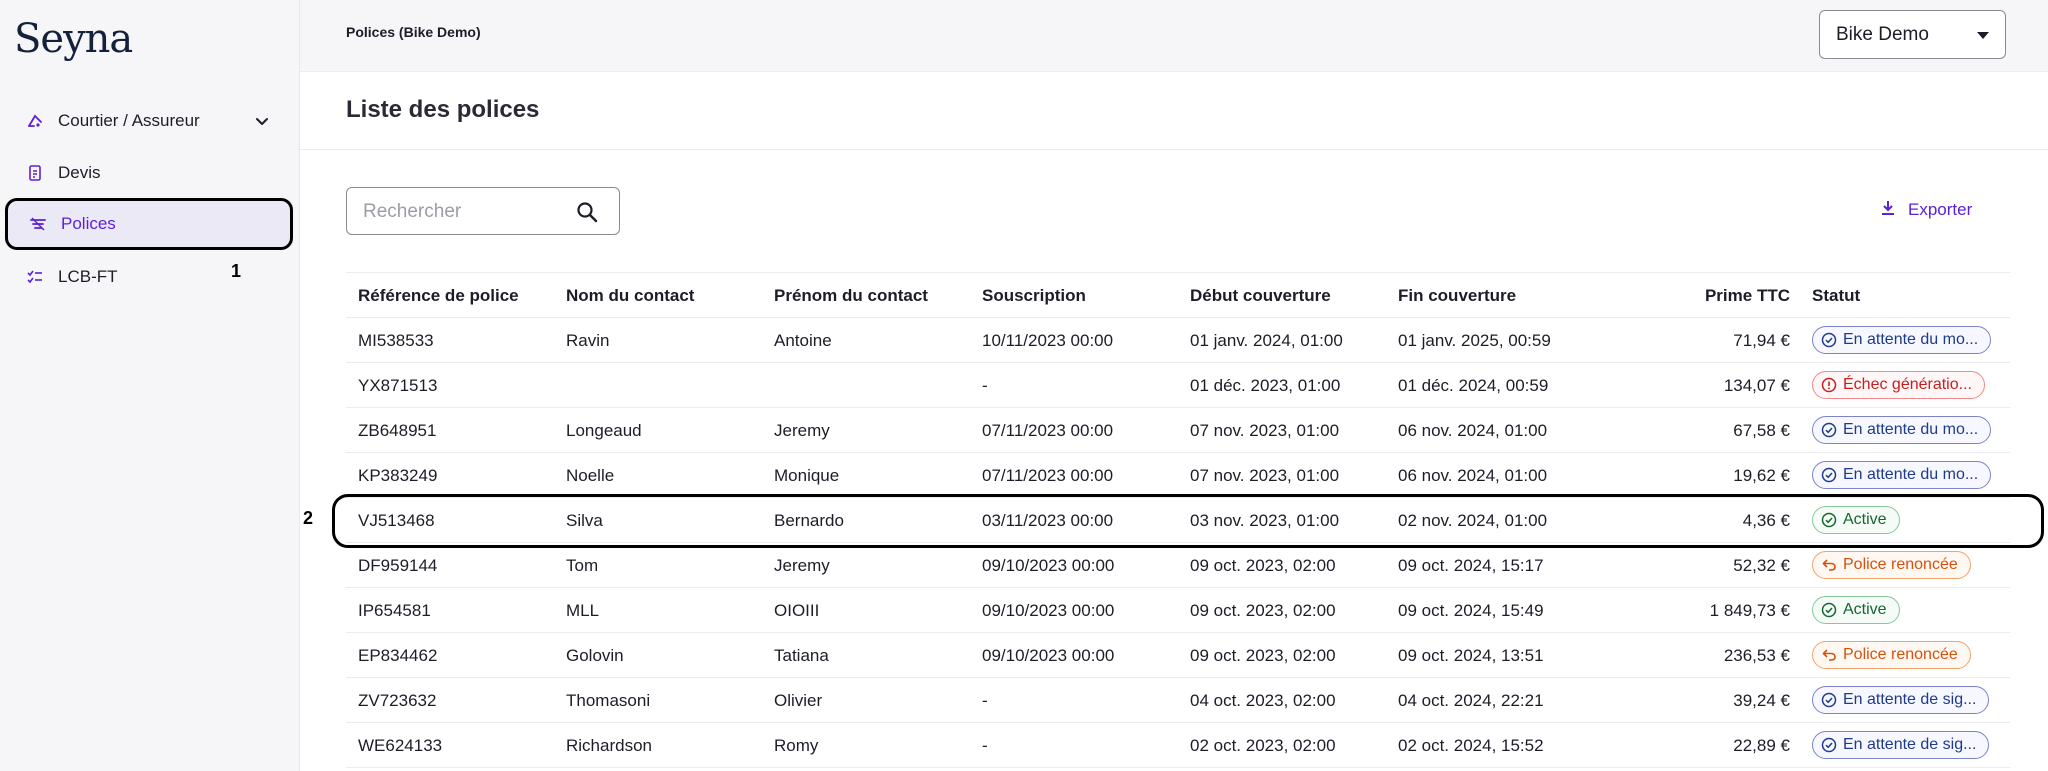 The height and width of the screenshot is (771, 2048). I want to click on workspace-select: Bike Demo, so click(1912, 34).